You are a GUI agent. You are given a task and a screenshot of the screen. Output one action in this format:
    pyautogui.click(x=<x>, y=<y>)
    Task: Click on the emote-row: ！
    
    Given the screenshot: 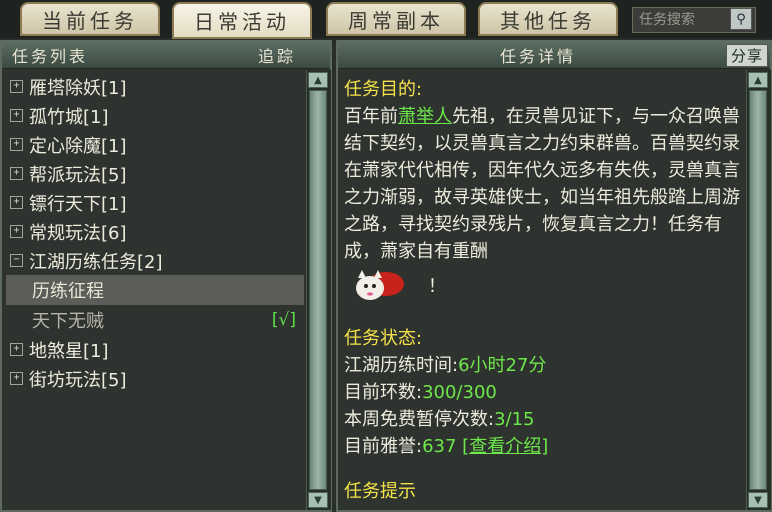 What is the action you would take?
    pyautogui.click(x=546, y=286)
    